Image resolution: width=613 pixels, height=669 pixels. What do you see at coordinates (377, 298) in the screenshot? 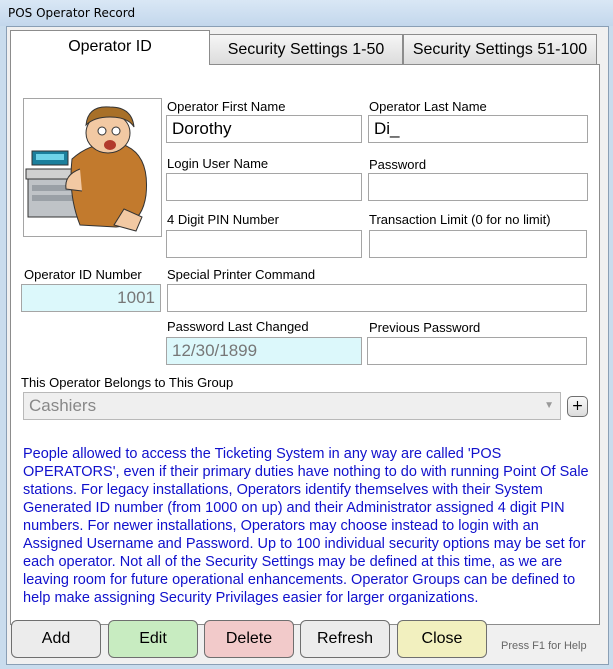
I see `printer-command-field` at bounding box center [377, 298].